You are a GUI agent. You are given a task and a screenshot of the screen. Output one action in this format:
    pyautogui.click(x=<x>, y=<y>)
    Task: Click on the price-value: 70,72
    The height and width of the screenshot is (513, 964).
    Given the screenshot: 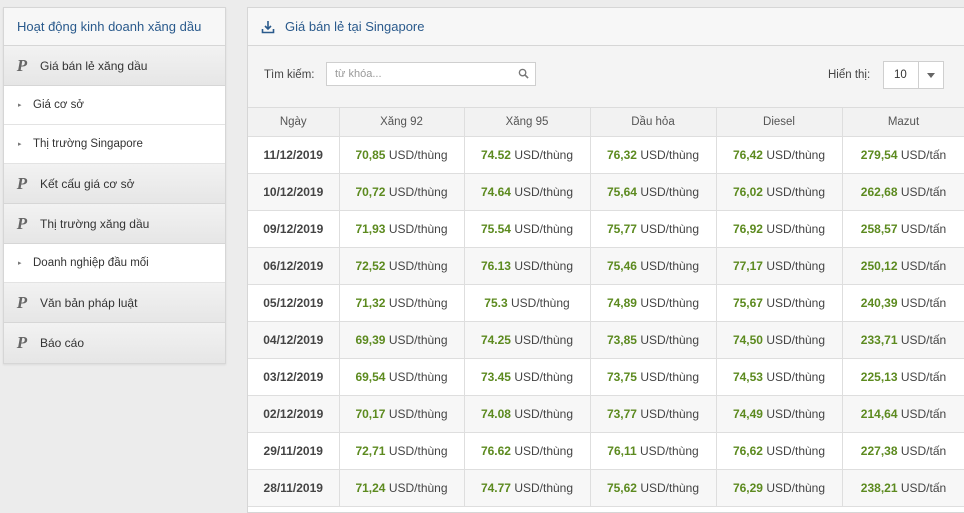 What is the action you would take?
    pyautogui.click(x=370, y=191)
    